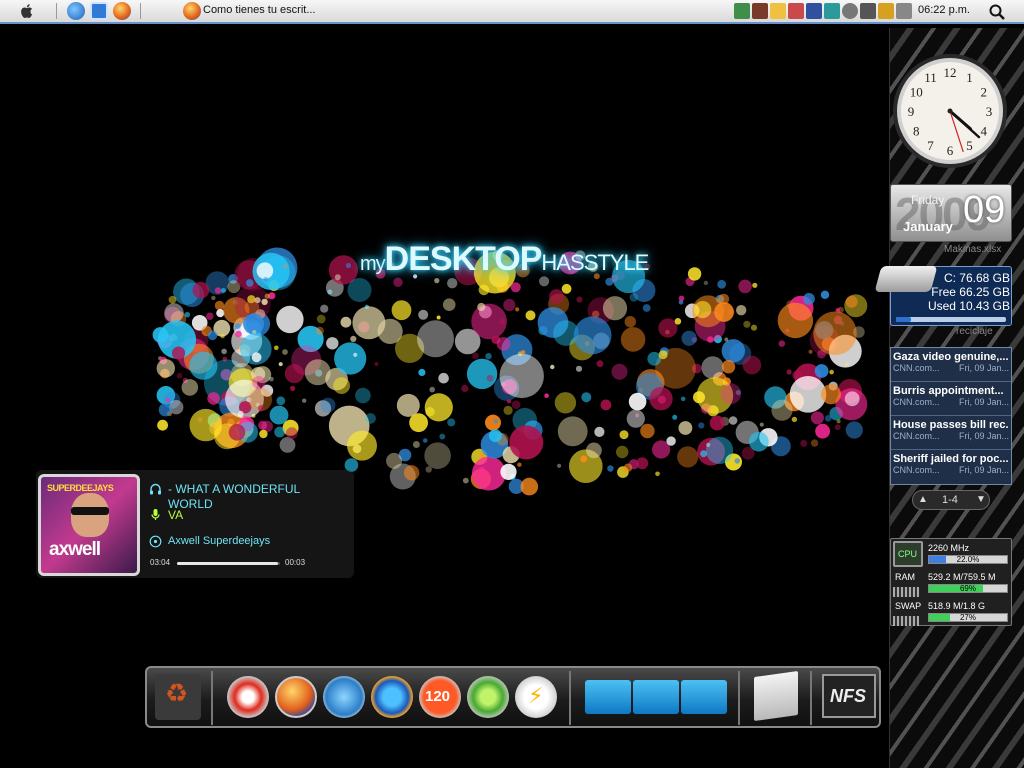 The width and height of the screenshot is (1024, 768). I want to click on show-desktop-icon, so click(99, 11).